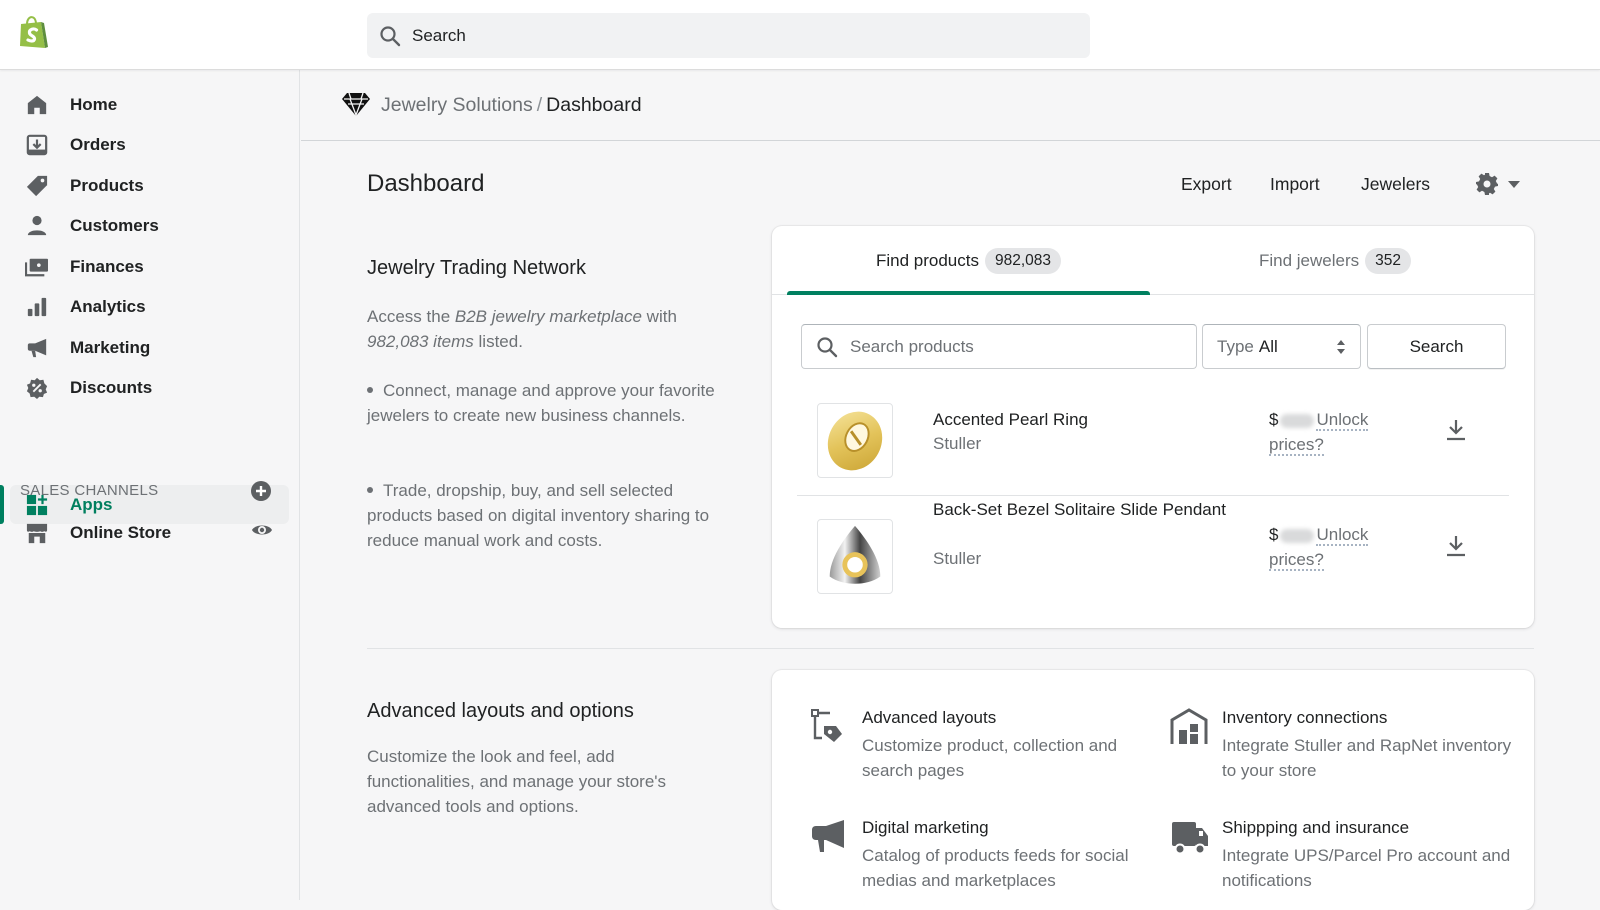  I want to click on breadcrumb-current: Dashboard, so click(594, 105).